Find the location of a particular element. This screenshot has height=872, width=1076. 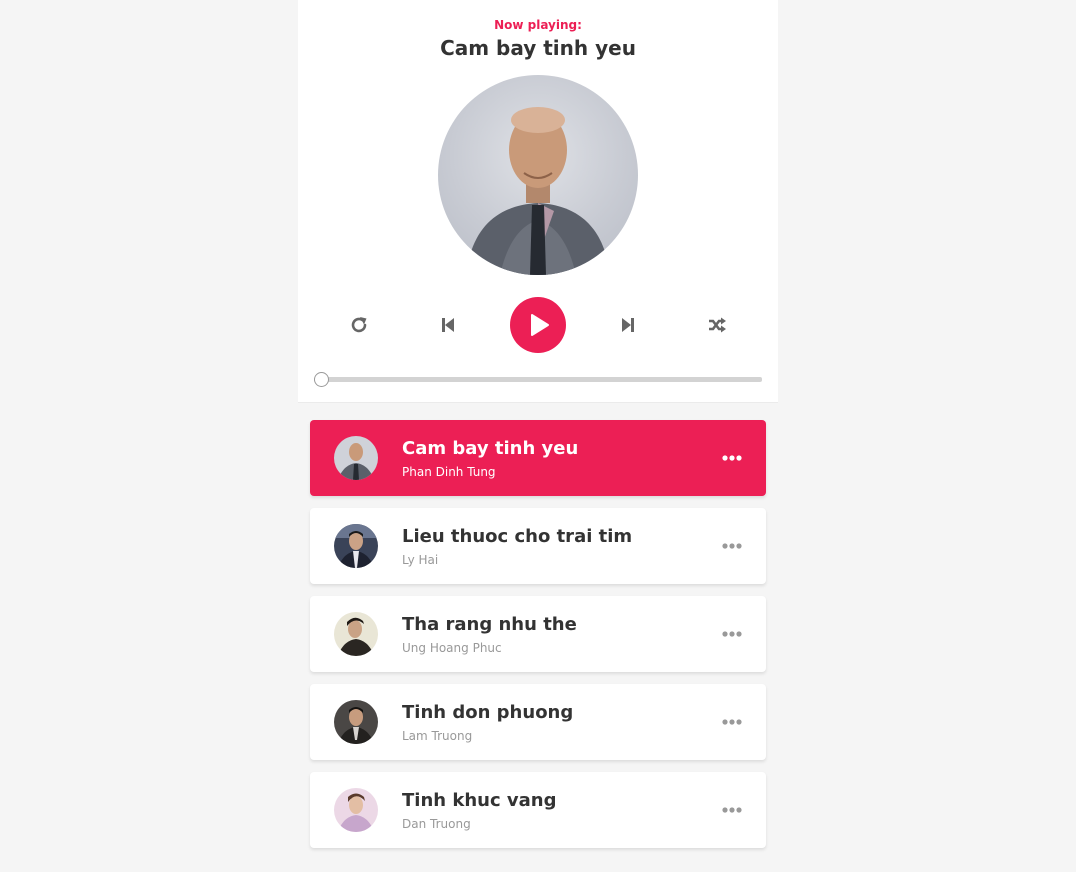

song-title: Tha rang nhu the is located at coordinates (489, 624).